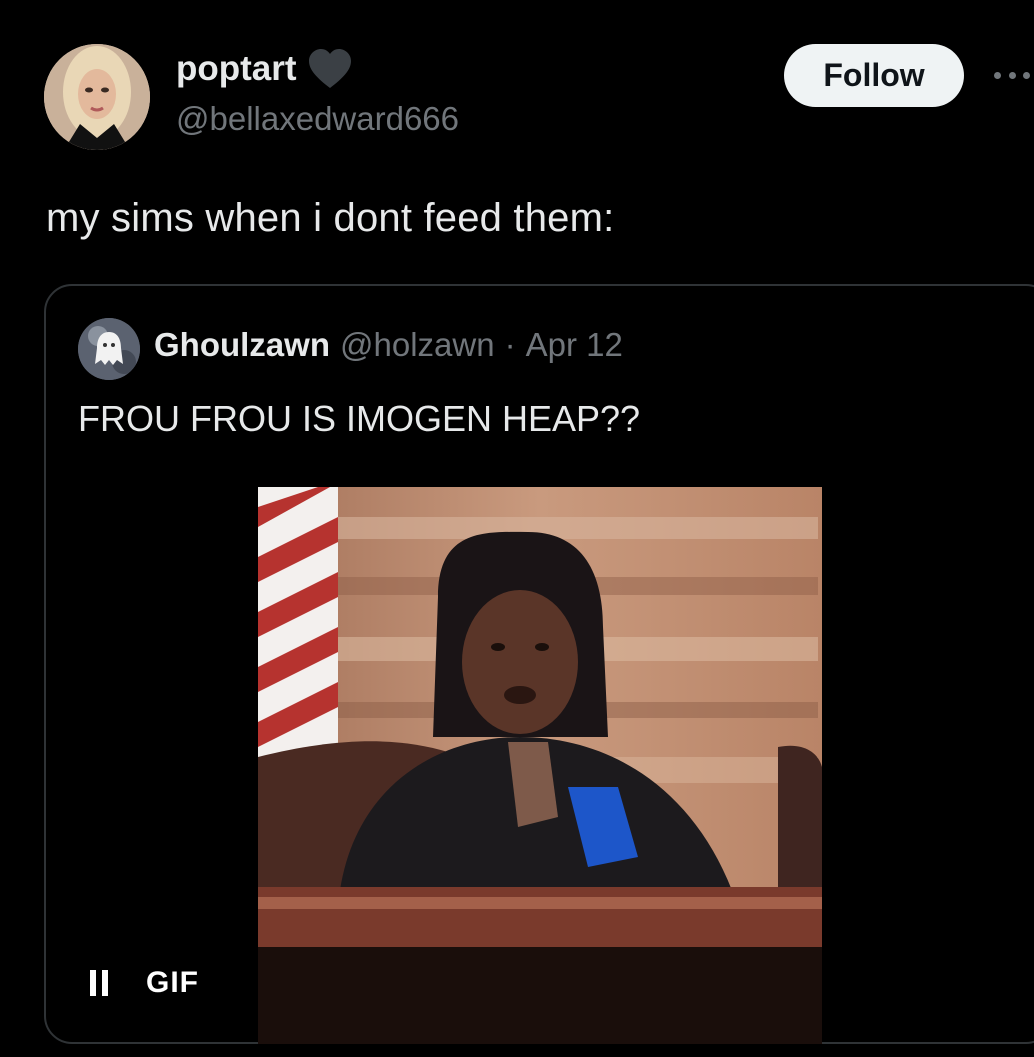 The height and width of the screenshot is (1057, 1034). What do you see at coordinates (144, 983) in the screenshot?
I see `gif-controls: GIF` at bounding box center [144, 983].